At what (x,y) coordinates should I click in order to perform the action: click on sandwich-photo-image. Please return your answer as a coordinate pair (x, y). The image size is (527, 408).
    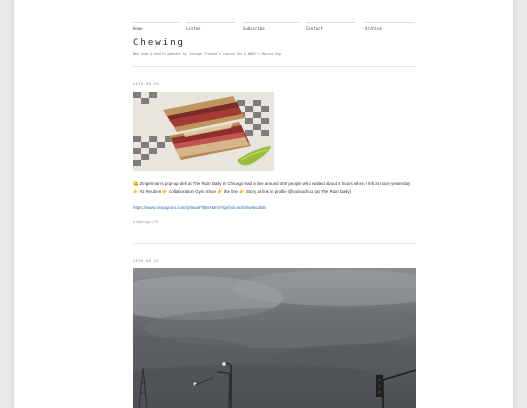
    Looking at the image, I should click on (203, 131).